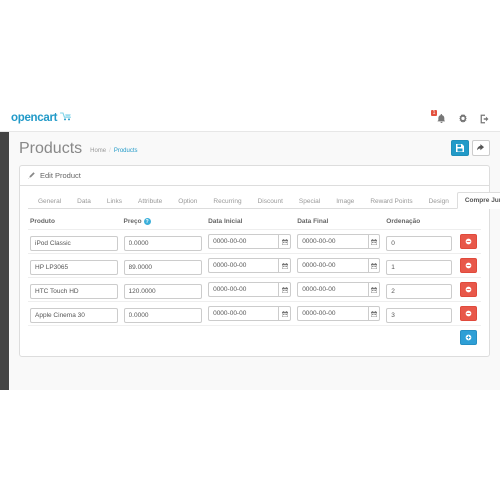 This screenshot has width=500, height=500. I want to click on tab-general: General, so click(49, 201).